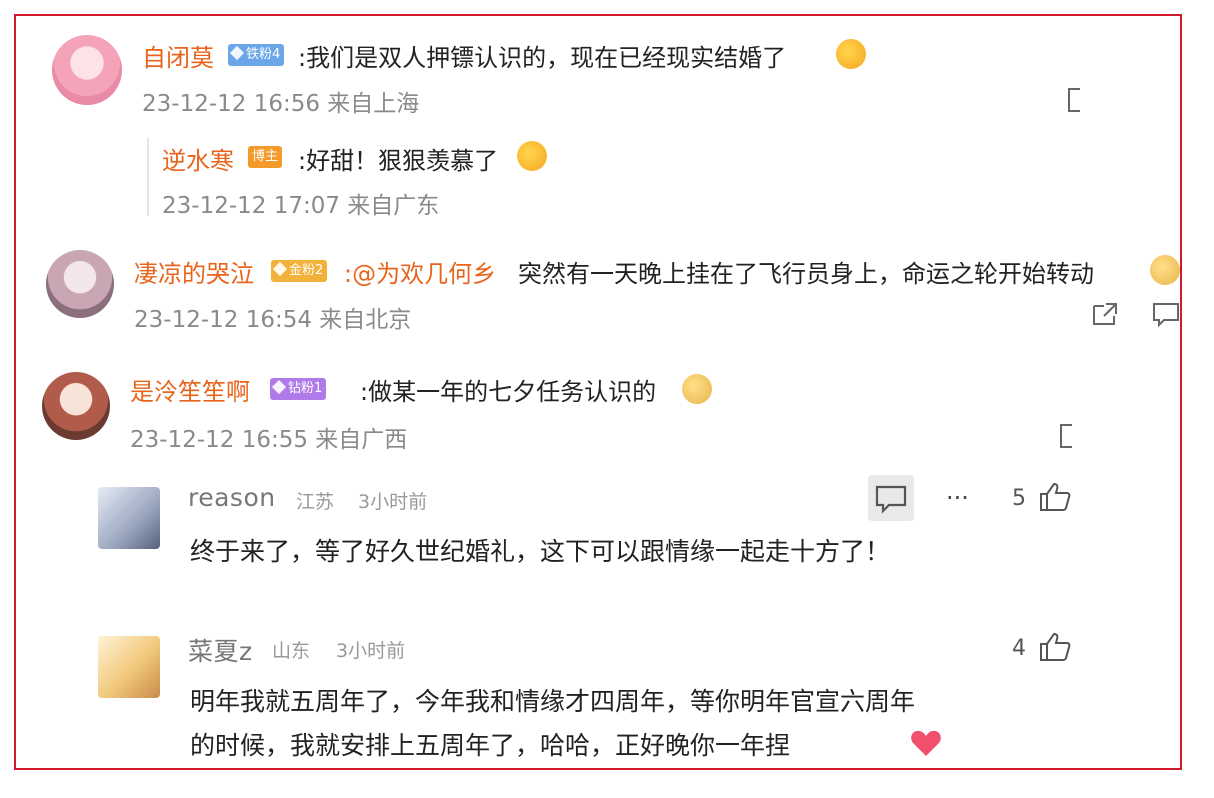  I want to click on fan-badge: 铁粉4, so click(256, 55).